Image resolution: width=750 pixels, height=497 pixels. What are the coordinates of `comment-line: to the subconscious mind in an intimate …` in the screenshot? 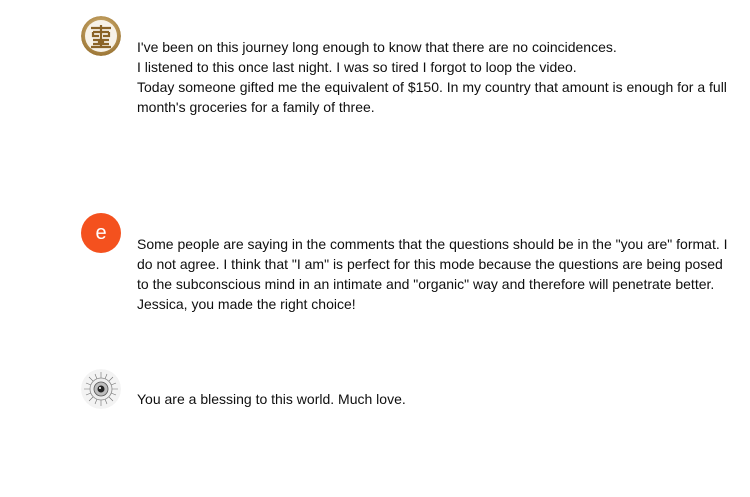 It's located at (426, 284).